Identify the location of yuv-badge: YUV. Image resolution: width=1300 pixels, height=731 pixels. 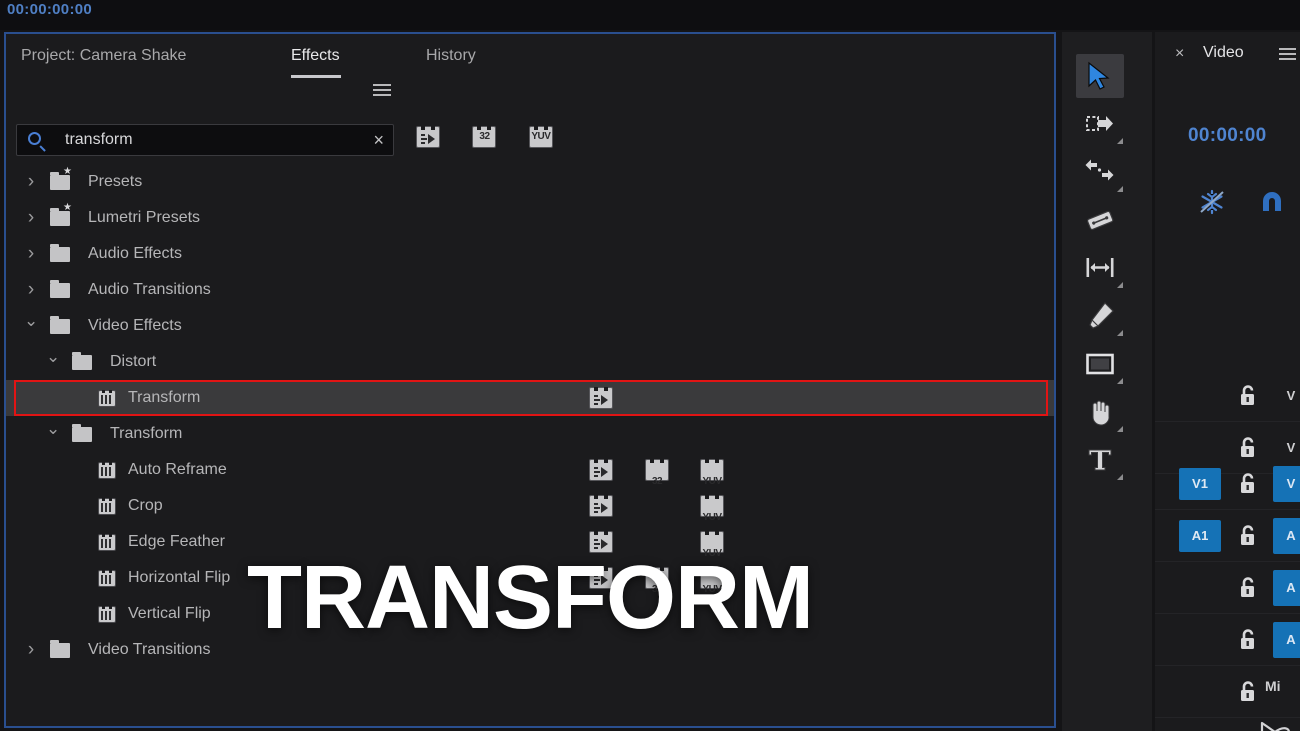
(712, 508).